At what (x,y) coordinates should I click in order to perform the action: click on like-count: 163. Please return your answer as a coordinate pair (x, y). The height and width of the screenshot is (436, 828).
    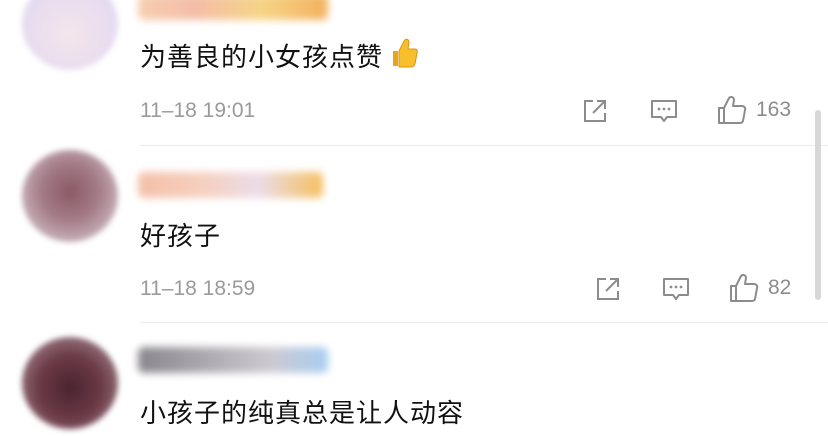
    Looking at the image, I should click on (774, 109).